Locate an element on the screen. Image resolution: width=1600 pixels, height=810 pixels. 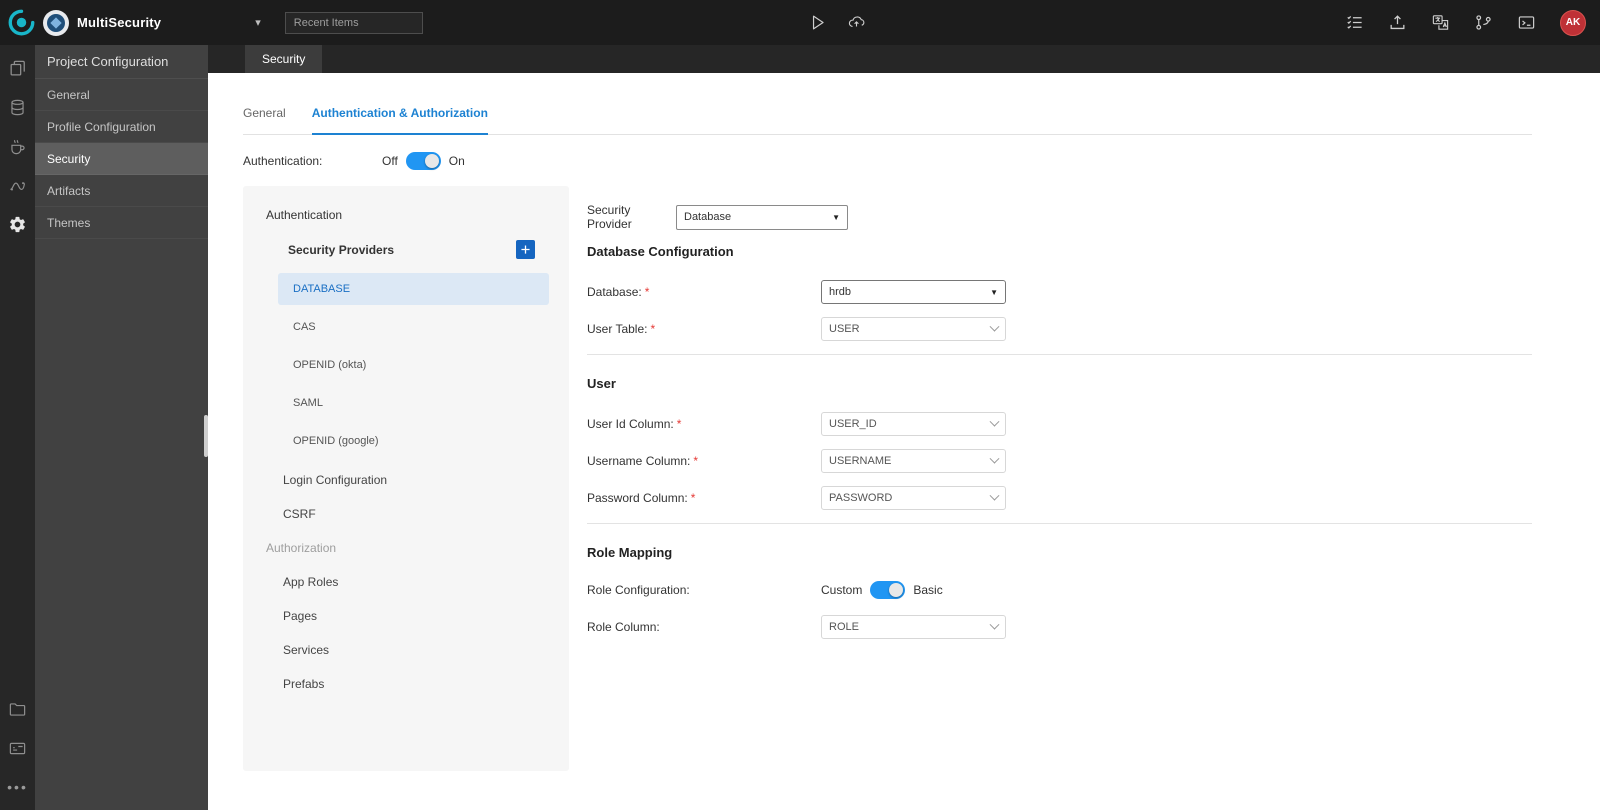
database-row: Database: * hrdb ▼ is located at coordinates (1059, 292).